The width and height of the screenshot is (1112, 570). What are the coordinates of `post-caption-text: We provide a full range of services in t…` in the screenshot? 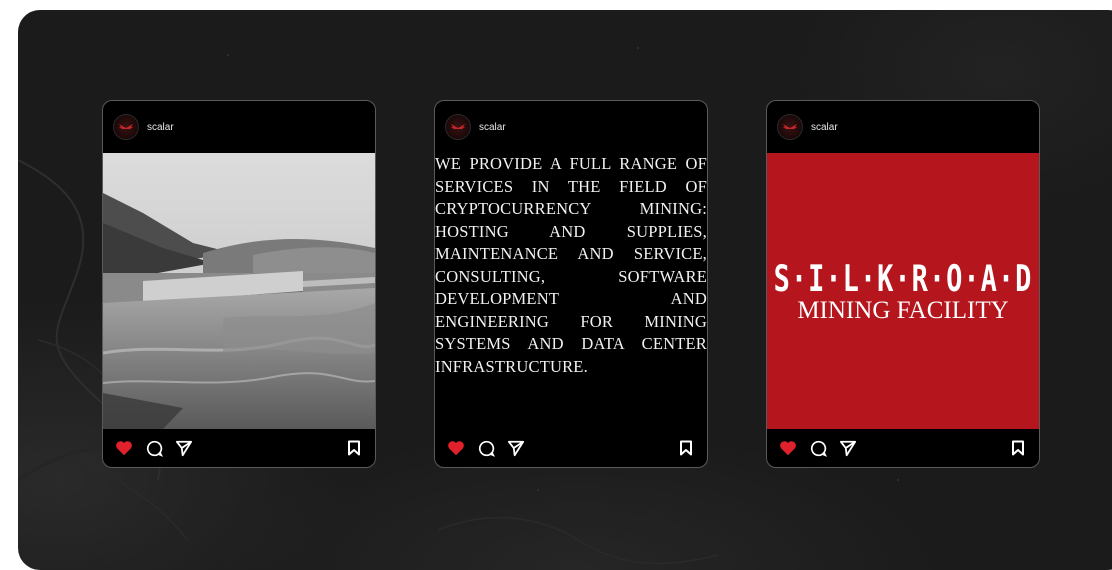 It's located at (571, 265).